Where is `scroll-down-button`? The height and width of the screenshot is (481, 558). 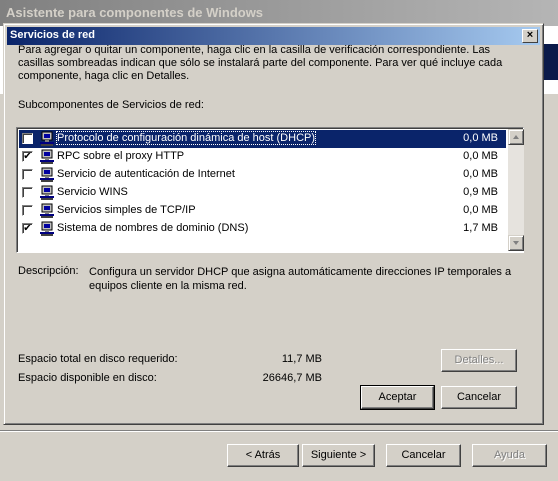 scroll-down-button is located at coordinates (516, 243).